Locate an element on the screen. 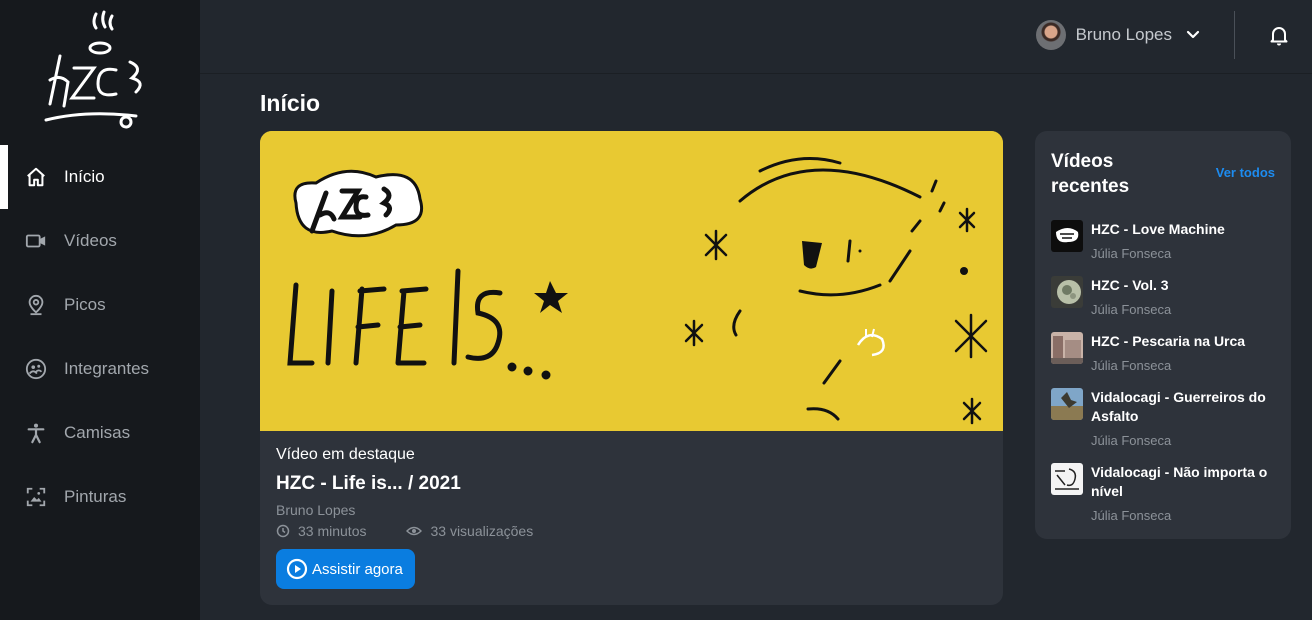 The height and width of the screenshot is (620, 1312). list-item-title: HZC - Love Machine is located at coordinates (1158, 229).